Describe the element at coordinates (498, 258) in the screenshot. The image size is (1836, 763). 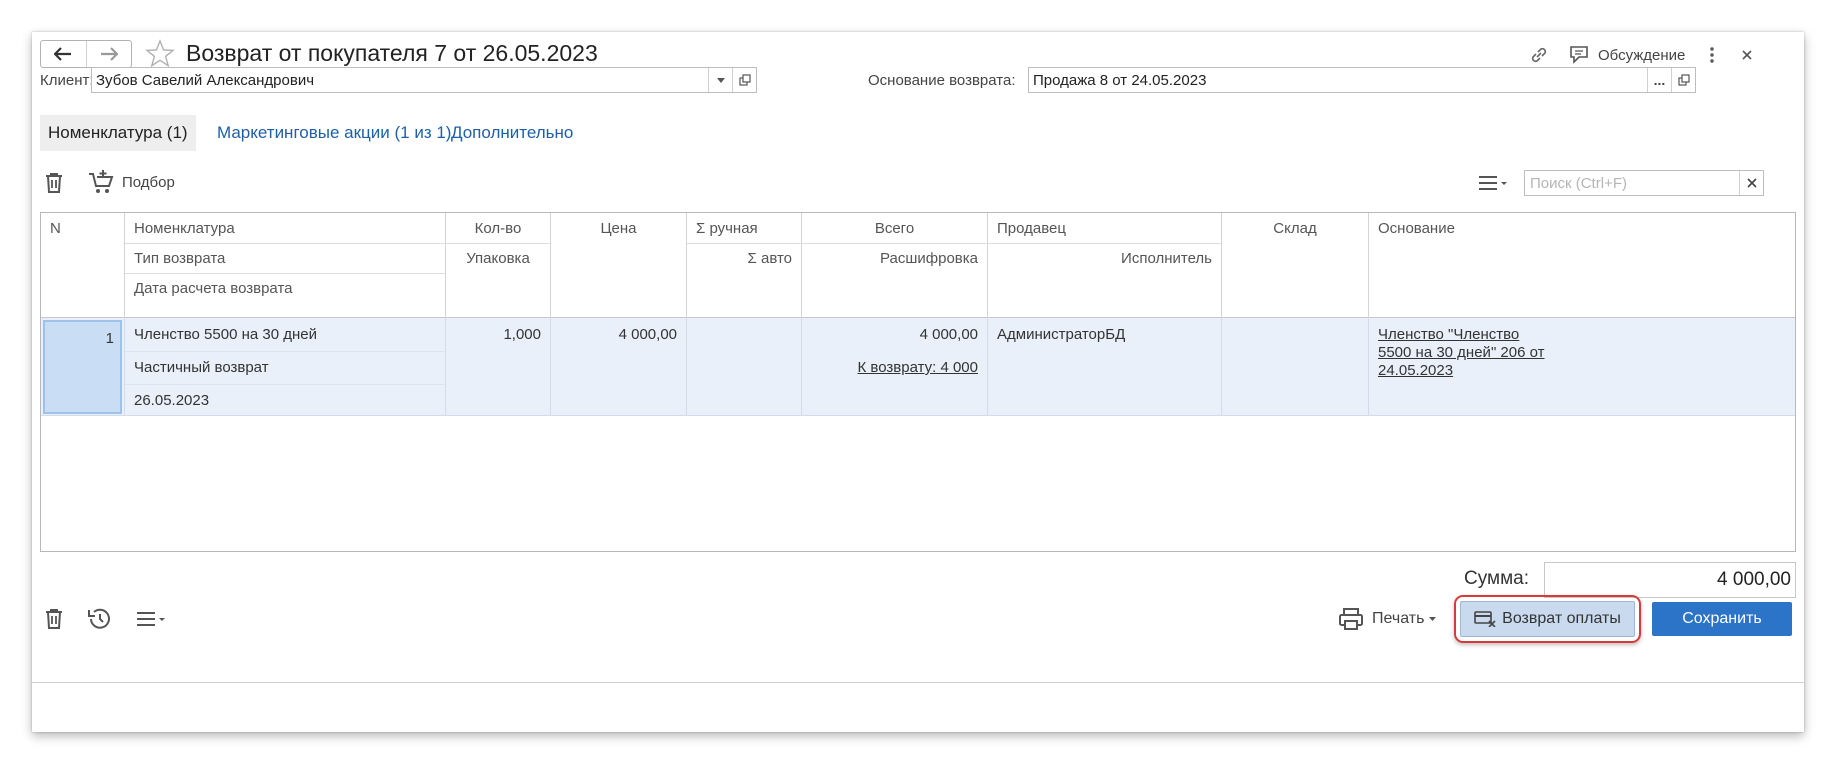
I see `header-package: Упаковка` at that location.